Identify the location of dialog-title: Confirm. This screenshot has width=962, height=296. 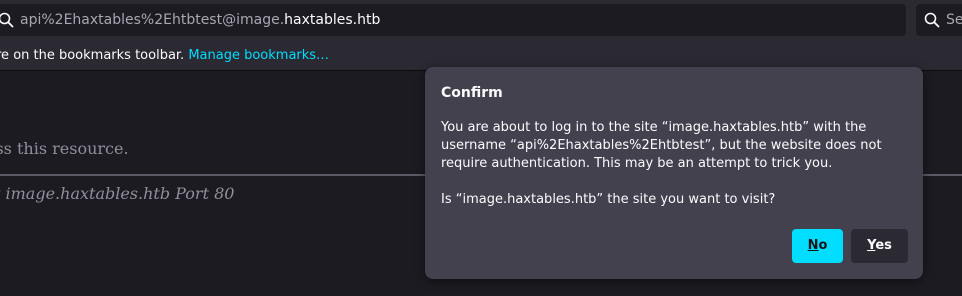
(472, 93).